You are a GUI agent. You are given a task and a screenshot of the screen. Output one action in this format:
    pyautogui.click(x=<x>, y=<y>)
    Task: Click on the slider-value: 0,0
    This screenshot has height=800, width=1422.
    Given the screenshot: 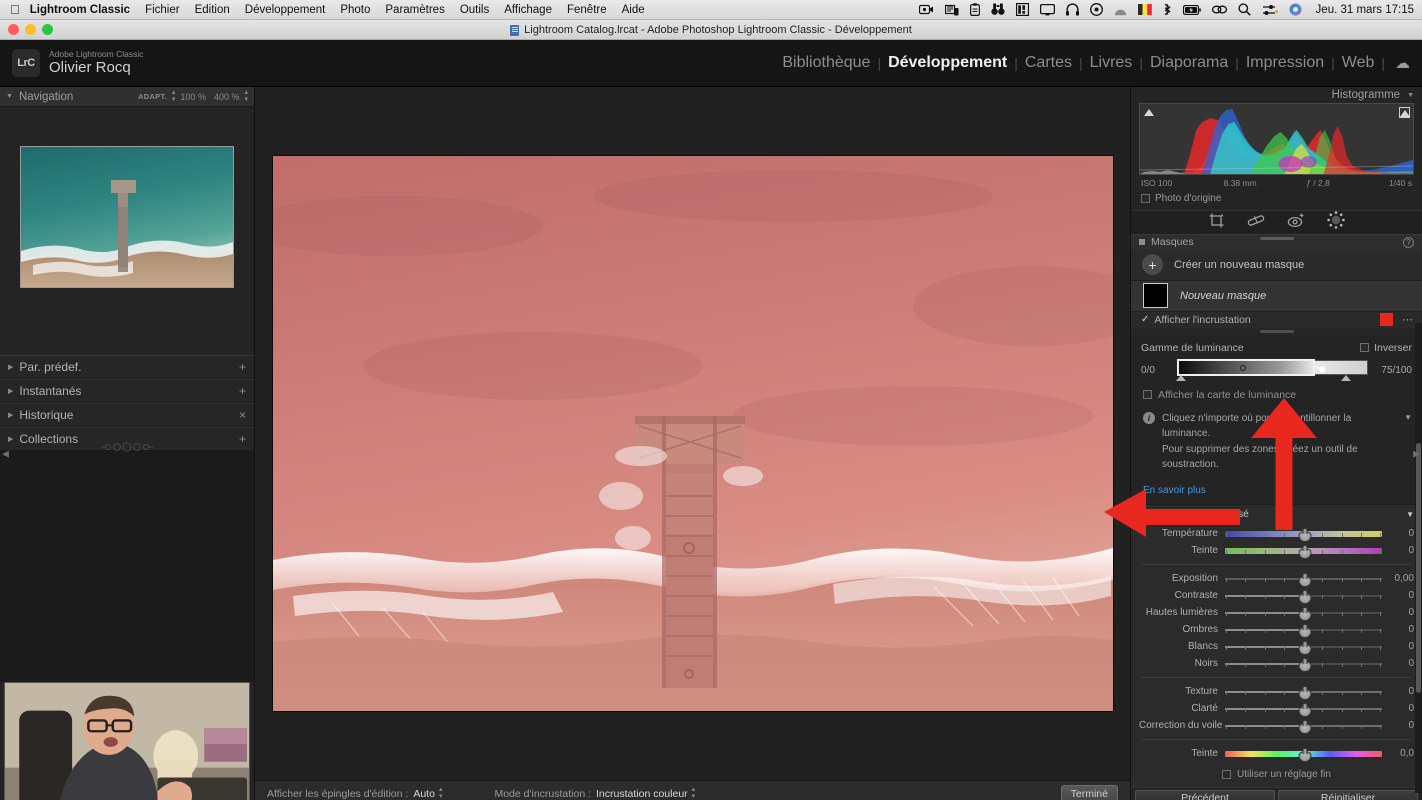 What is the action you would take?
    pyautogui.click(x=1398, y=753)
    